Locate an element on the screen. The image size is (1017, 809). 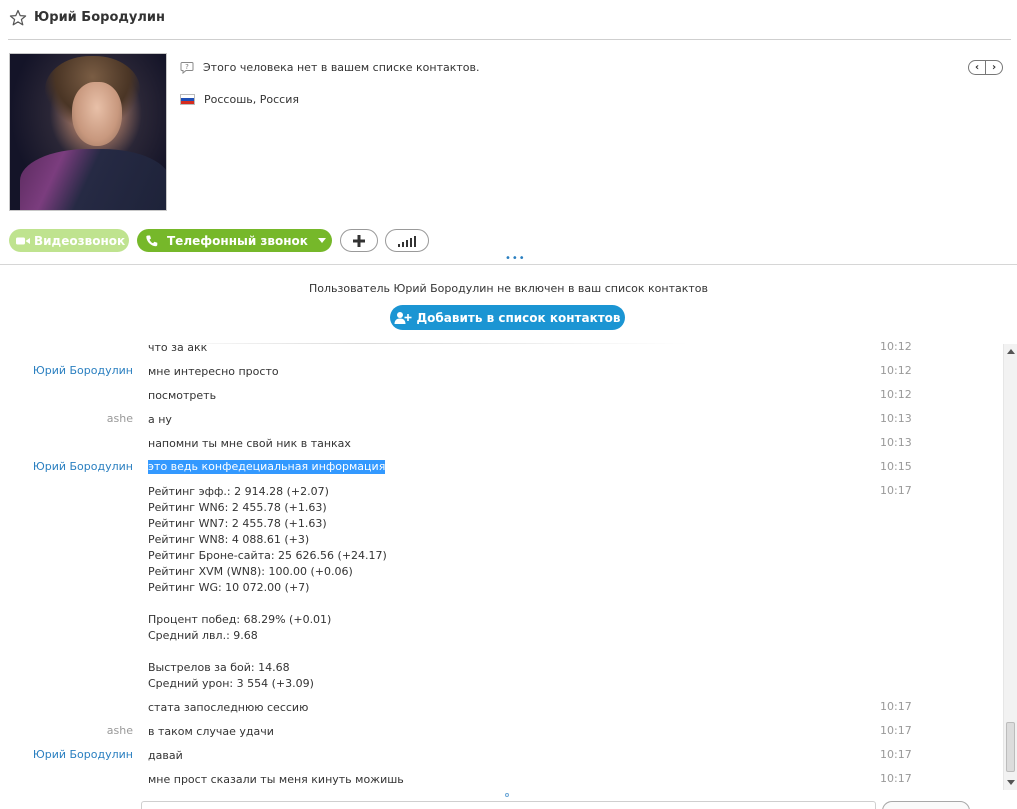
russia-flag-icon is located at coordinates (187, 99).